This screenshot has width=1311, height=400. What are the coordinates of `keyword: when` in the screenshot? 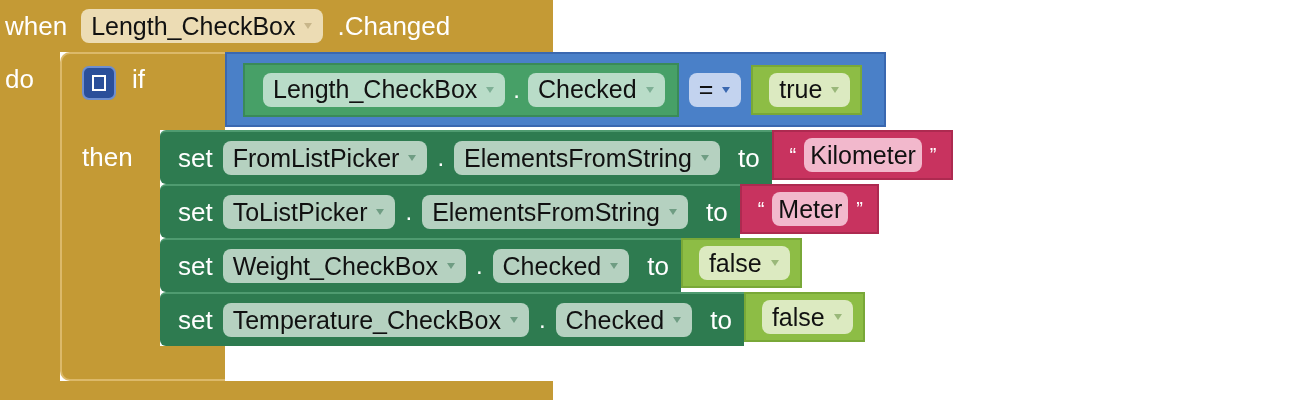 It's located at (36, 26).